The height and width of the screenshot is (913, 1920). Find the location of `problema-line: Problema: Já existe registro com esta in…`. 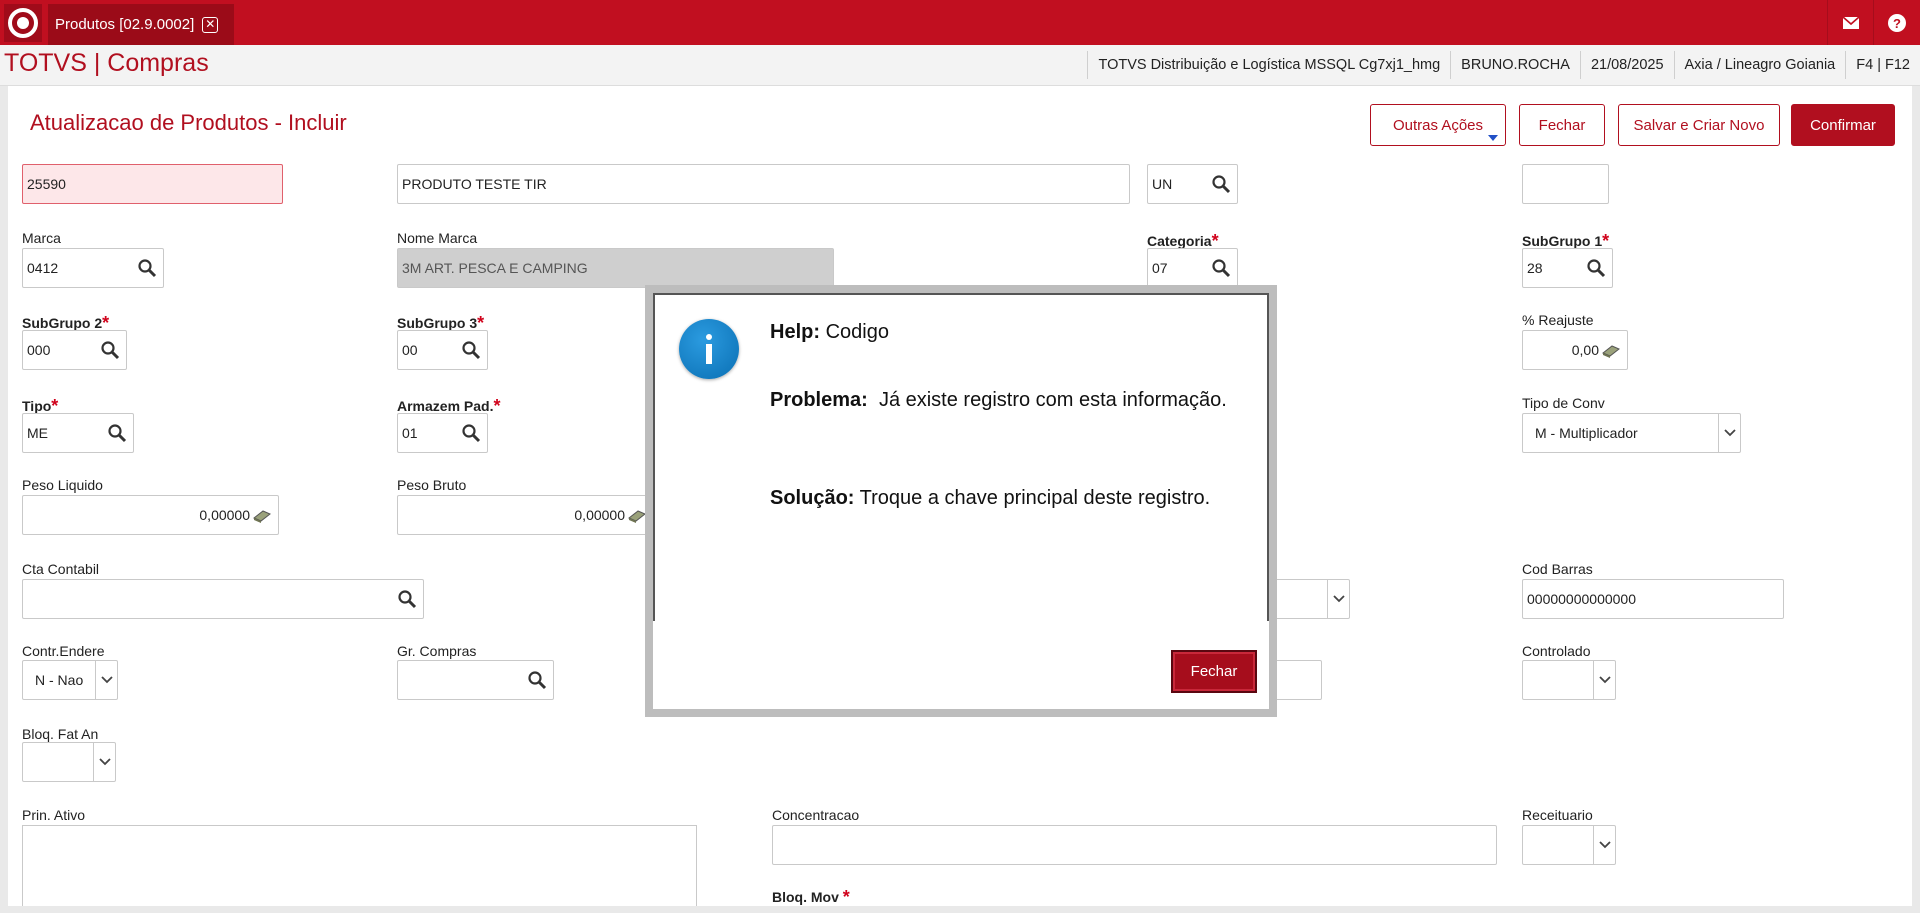

problema-line: Problema: Já existe registro com esta in… is located at coordinates (998, 400).